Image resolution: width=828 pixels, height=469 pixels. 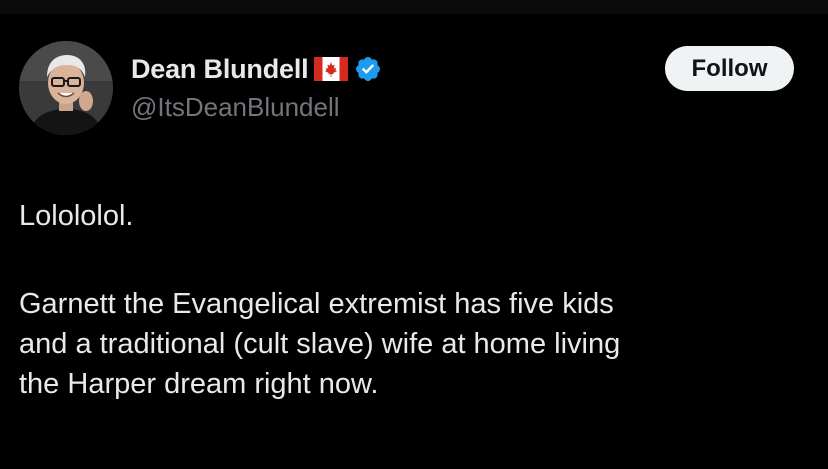 I want to click on author-name-row: Dean Blundell, so click(x=256, y=69).